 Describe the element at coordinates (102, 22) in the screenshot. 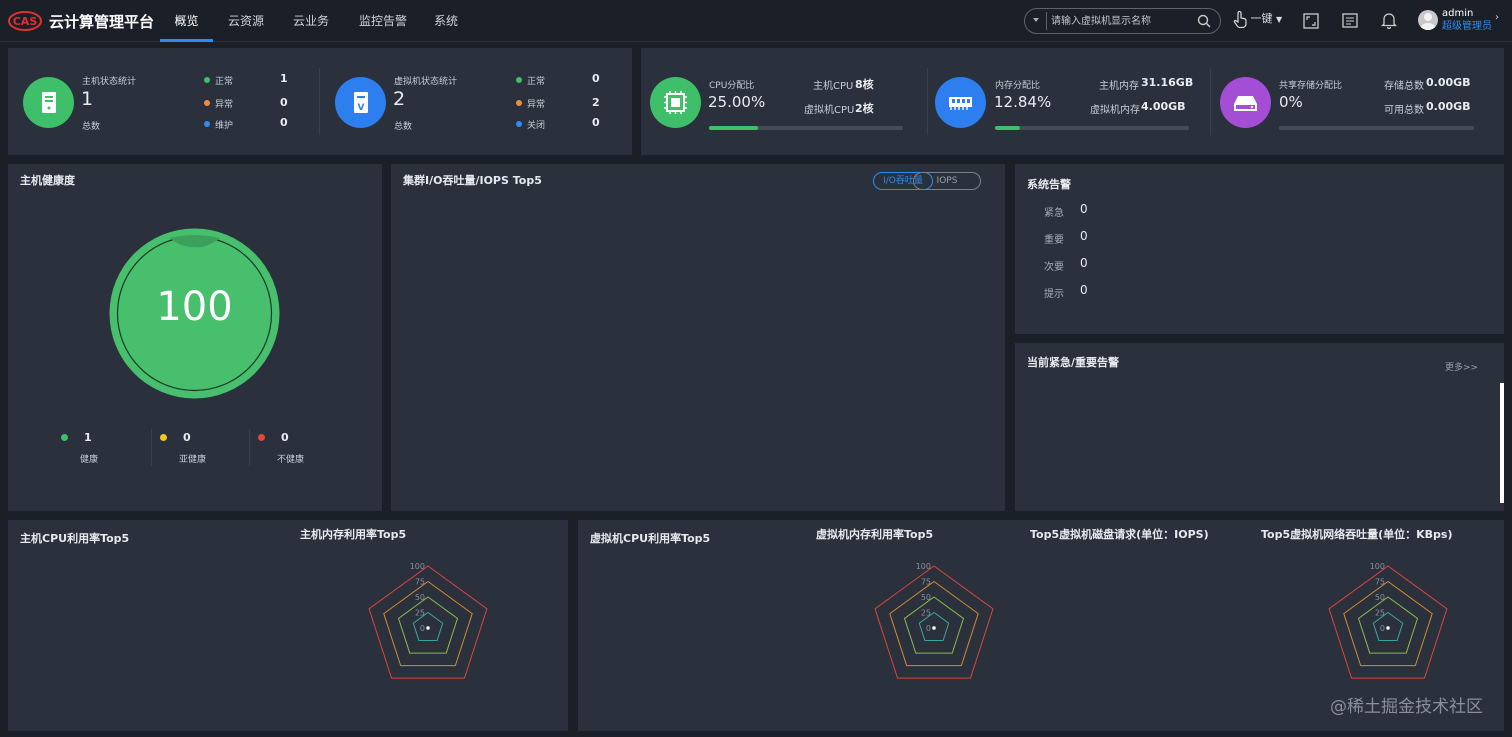

I see `app-title: 云计算管理平台` at that location.